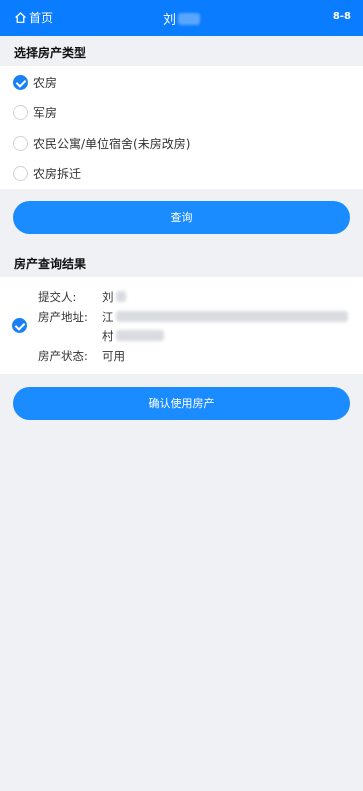  What do you see at coordinates (341, 16) in the screenshot?
I see `version-label: 8-8` at bounding box center [341, 16].